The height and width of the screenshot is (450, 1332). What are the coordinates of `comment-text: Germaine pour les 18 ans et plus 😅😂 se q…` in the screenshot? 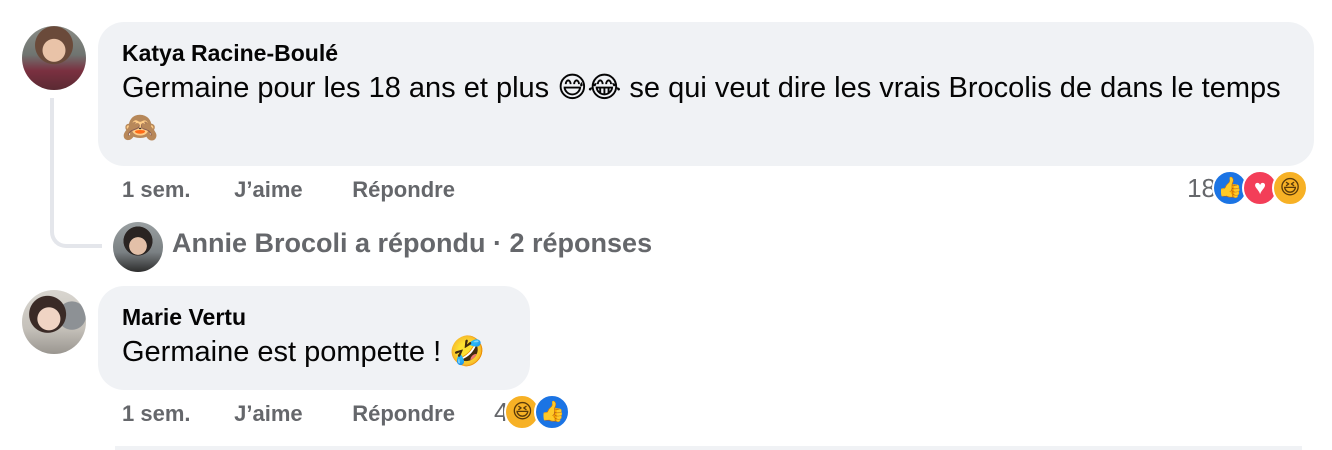 It's located at (701, 108).